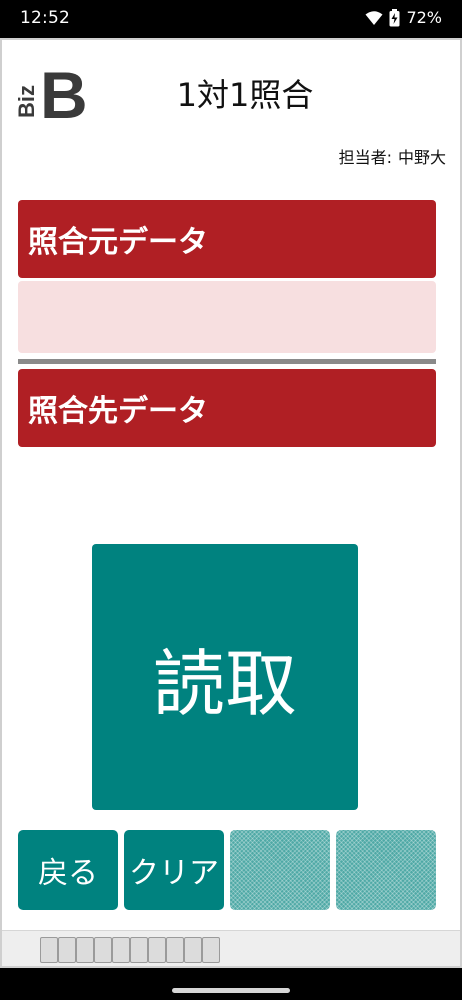 The height and width of the screenshot is (1000, 462). I want to click on target-data-header: 照合先データ, so click(227, 408).